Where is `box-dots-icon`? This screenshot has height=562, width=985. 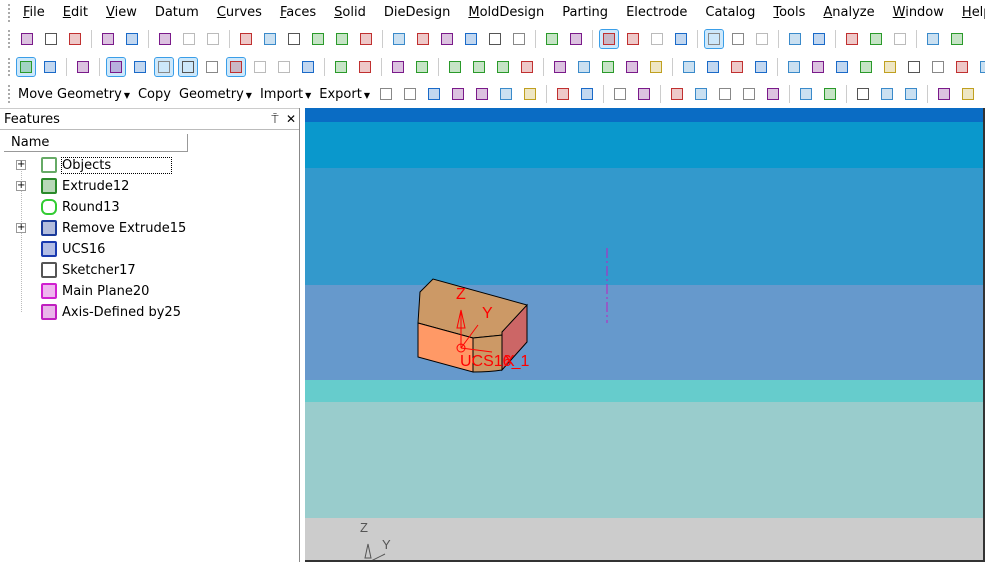
box-dots-icon is located at coordinates (677, 94).